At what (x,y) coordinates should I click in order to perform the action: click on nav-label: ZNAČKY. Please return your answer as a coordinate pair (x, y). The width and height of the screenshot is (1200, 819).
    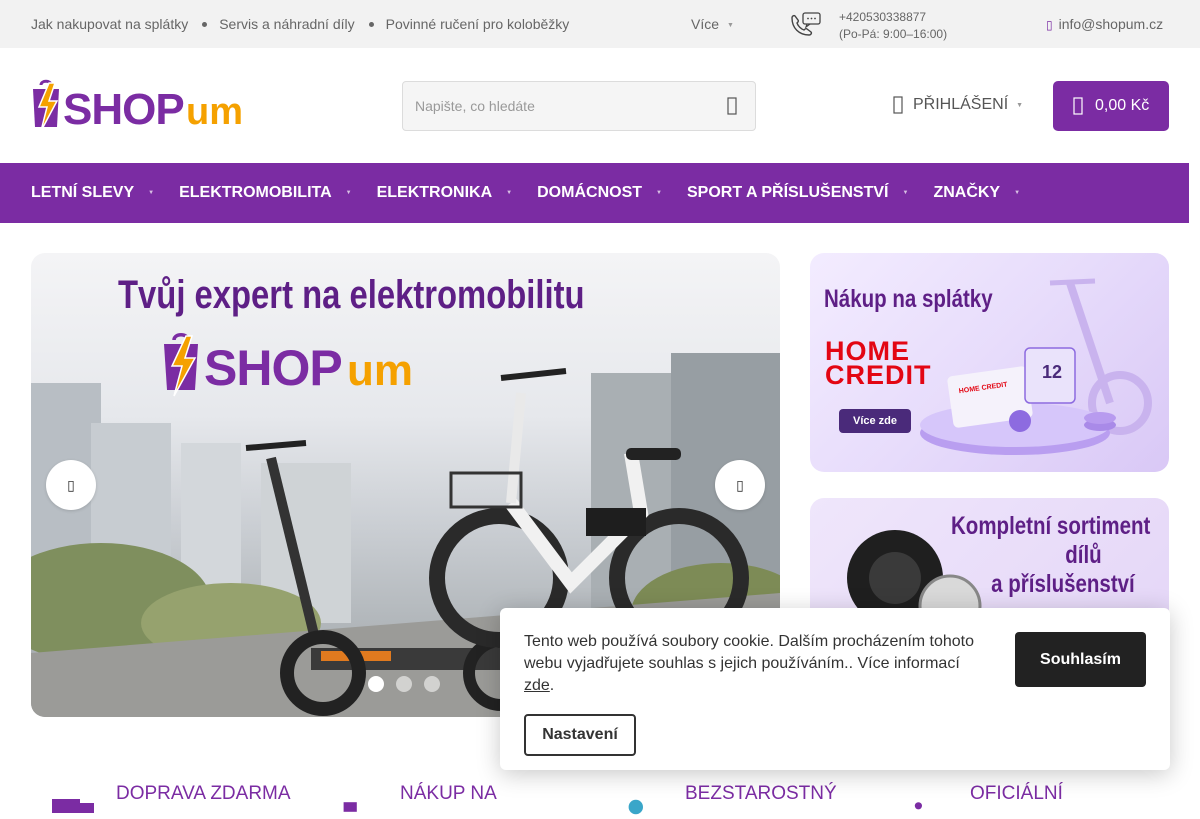
    Looking at the image, I should click on (967, 192).